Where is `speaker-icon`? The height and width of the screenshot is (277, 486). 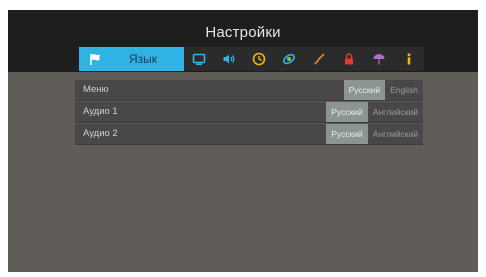 speaker-icon is located at coordinates (229, 59).